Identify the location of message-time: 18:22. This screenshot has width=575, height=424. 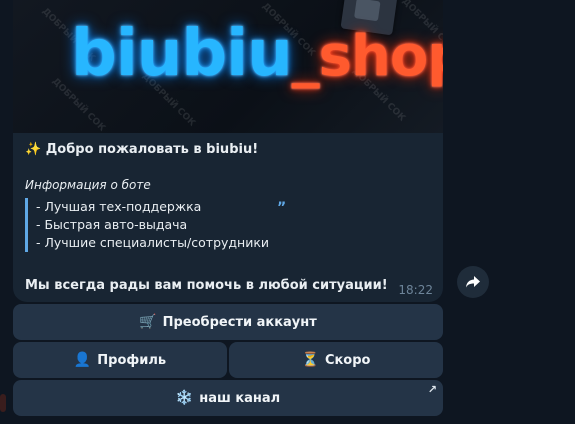
(415, 290).